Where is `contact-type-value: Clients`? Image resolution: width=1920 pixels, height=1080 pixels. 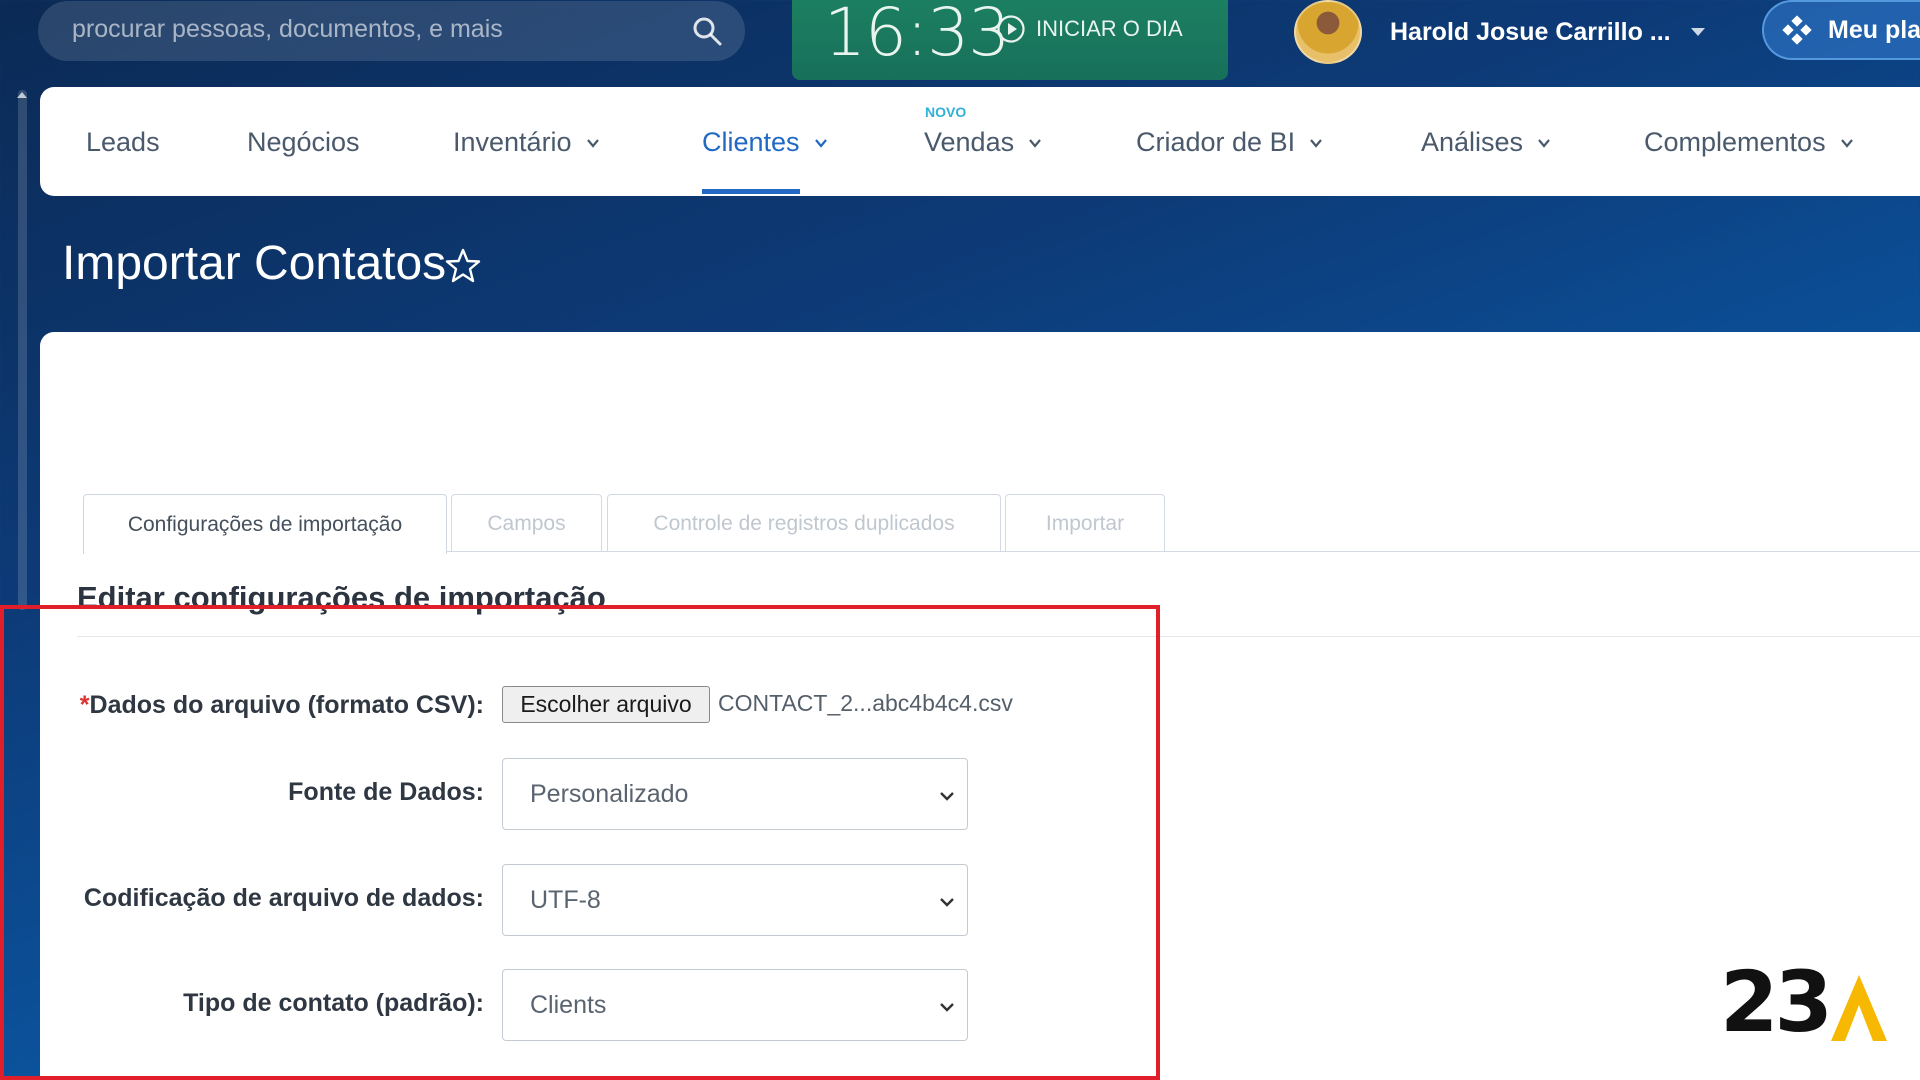
contact-type-value: Clients is located at coordinates (568, 1004).